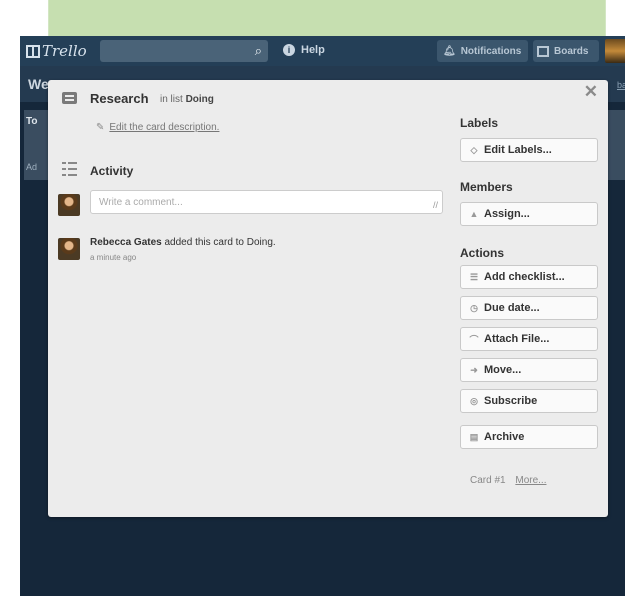 The image size is (625, 596). I want to click on trello-logo: Trello, so click(56, 51).